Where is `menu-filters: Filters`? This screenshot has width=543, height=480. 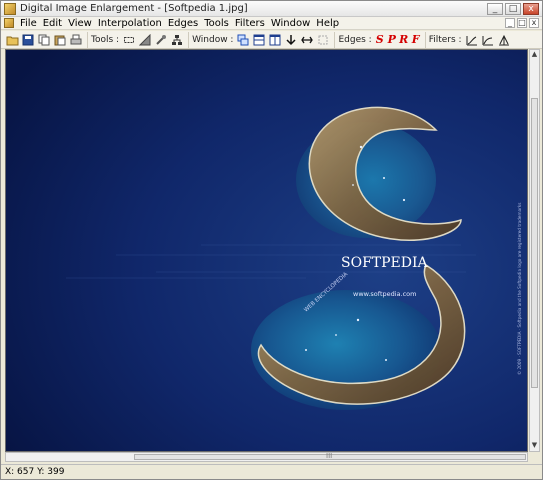 menu-filters: Filters is located at coordinates (250, 23).